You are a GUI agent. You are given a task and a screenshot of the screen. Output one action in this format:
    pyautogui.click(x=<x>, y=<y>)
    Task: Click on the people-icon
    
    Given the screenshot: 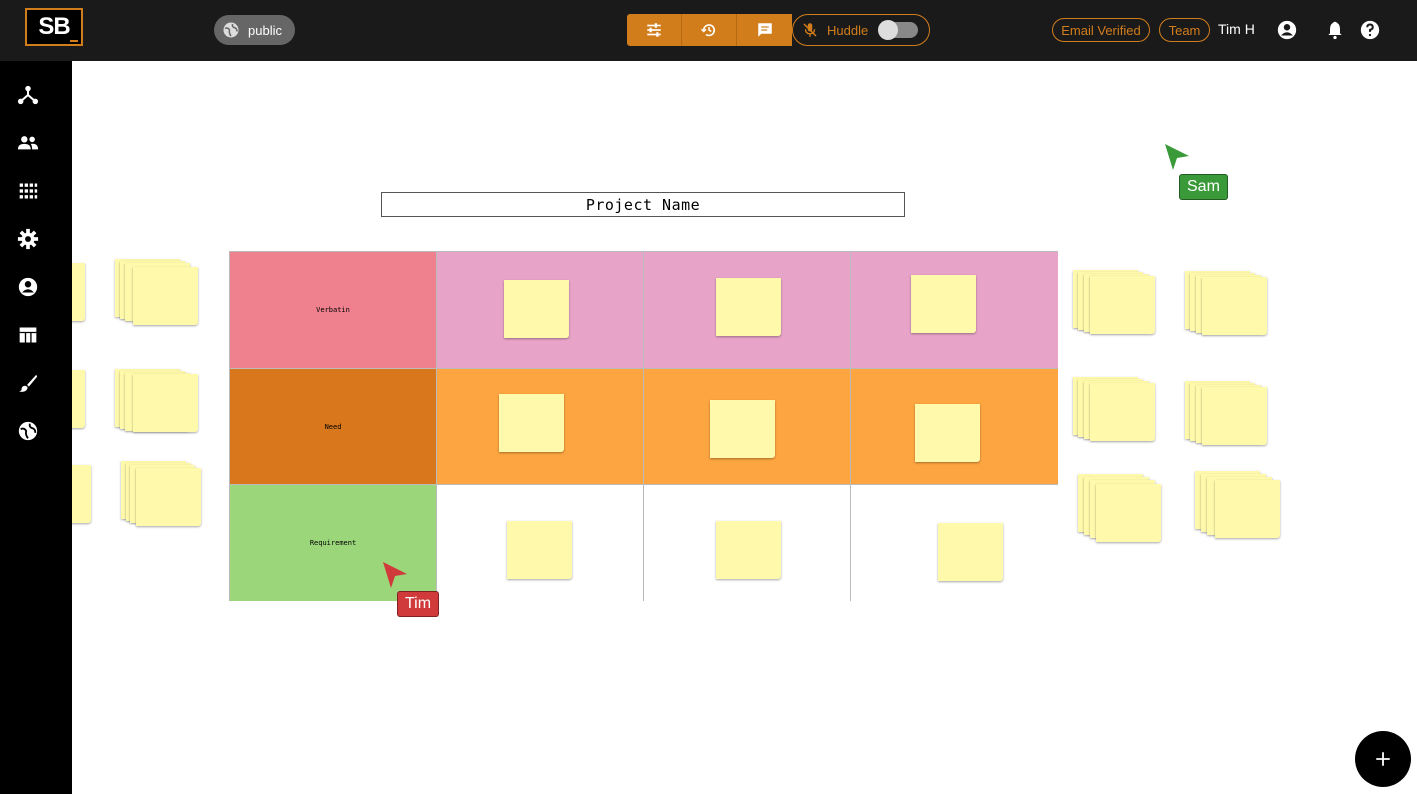 What is the action you would take?
    pyautogui.click(x=28, y=143)
    